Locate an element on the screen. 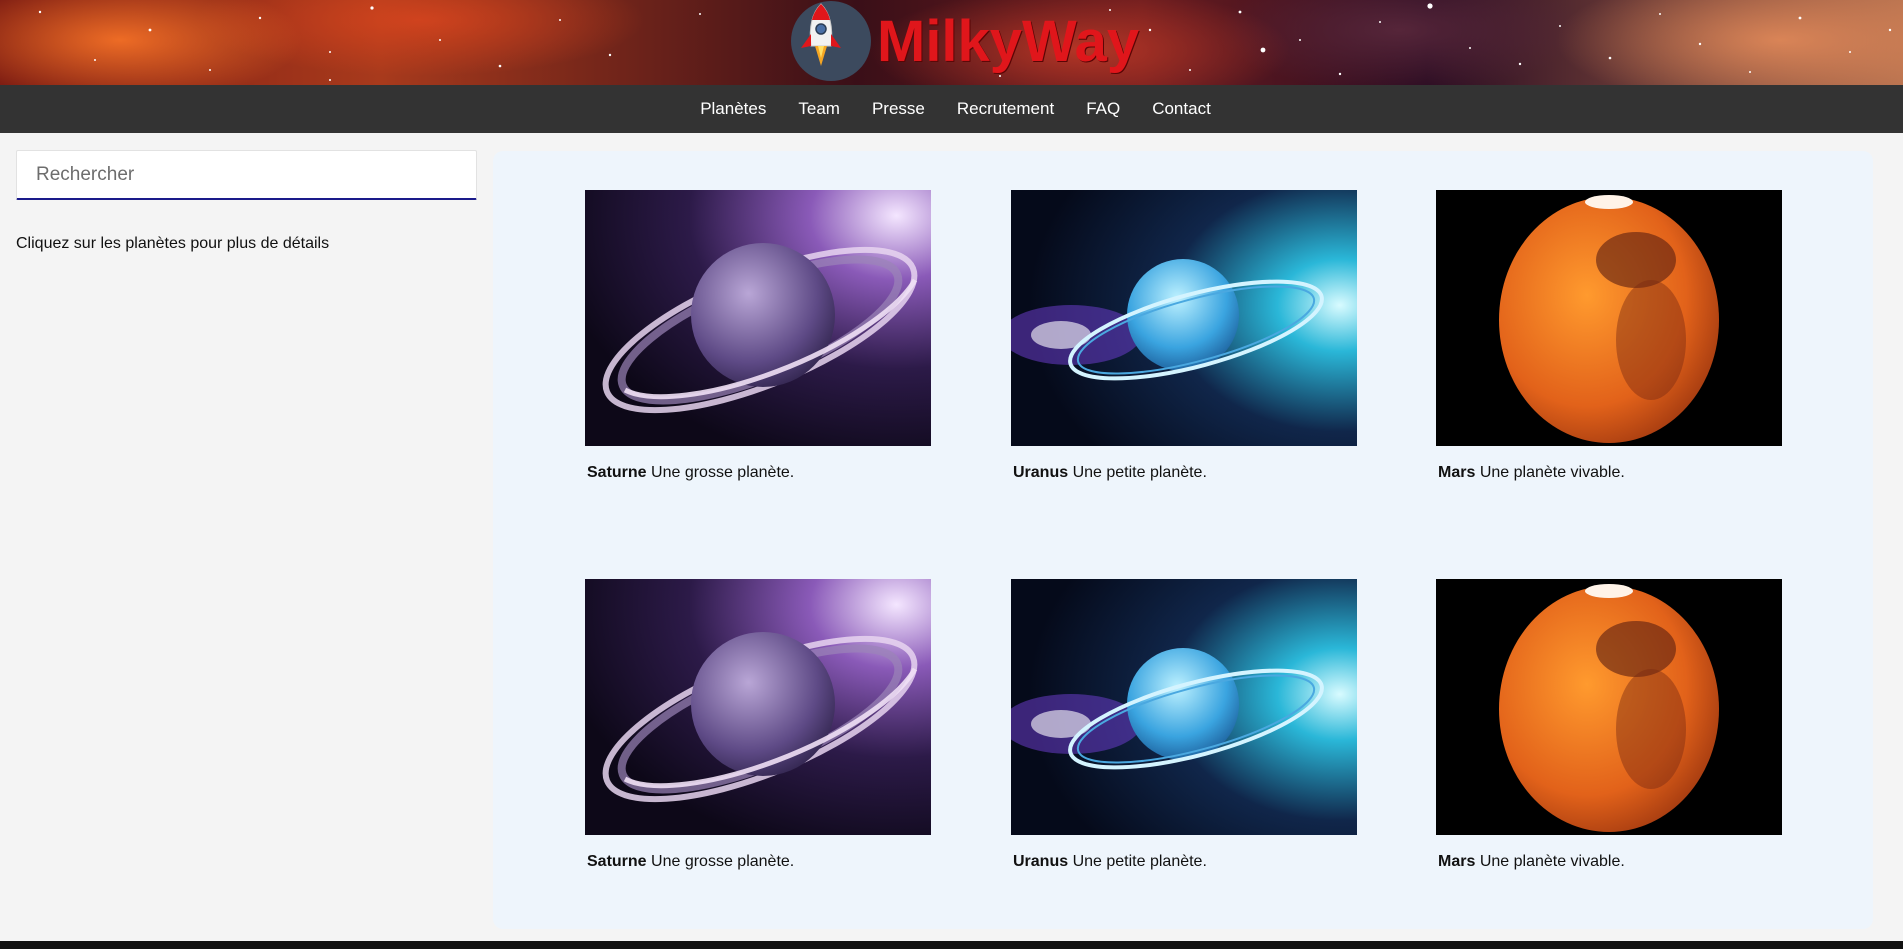 This screenshot has width=1903, height=949. header-banner: MilkyWay is located at coordinates (951, 42).